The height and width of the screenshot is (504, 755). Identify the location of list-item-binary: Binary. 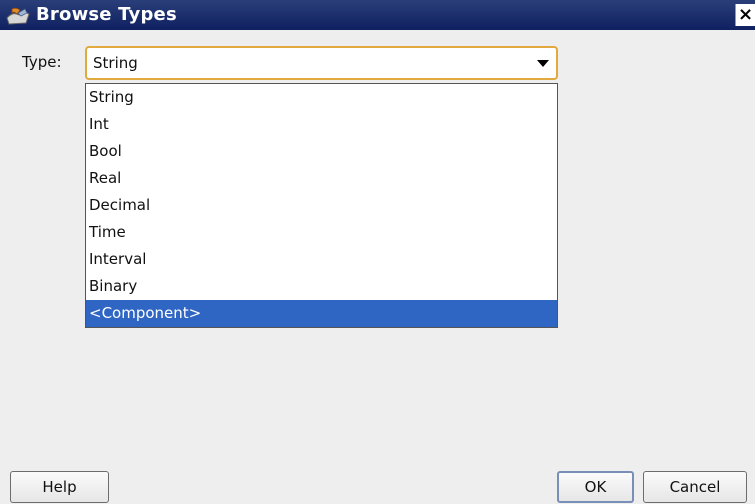
(321, 286).